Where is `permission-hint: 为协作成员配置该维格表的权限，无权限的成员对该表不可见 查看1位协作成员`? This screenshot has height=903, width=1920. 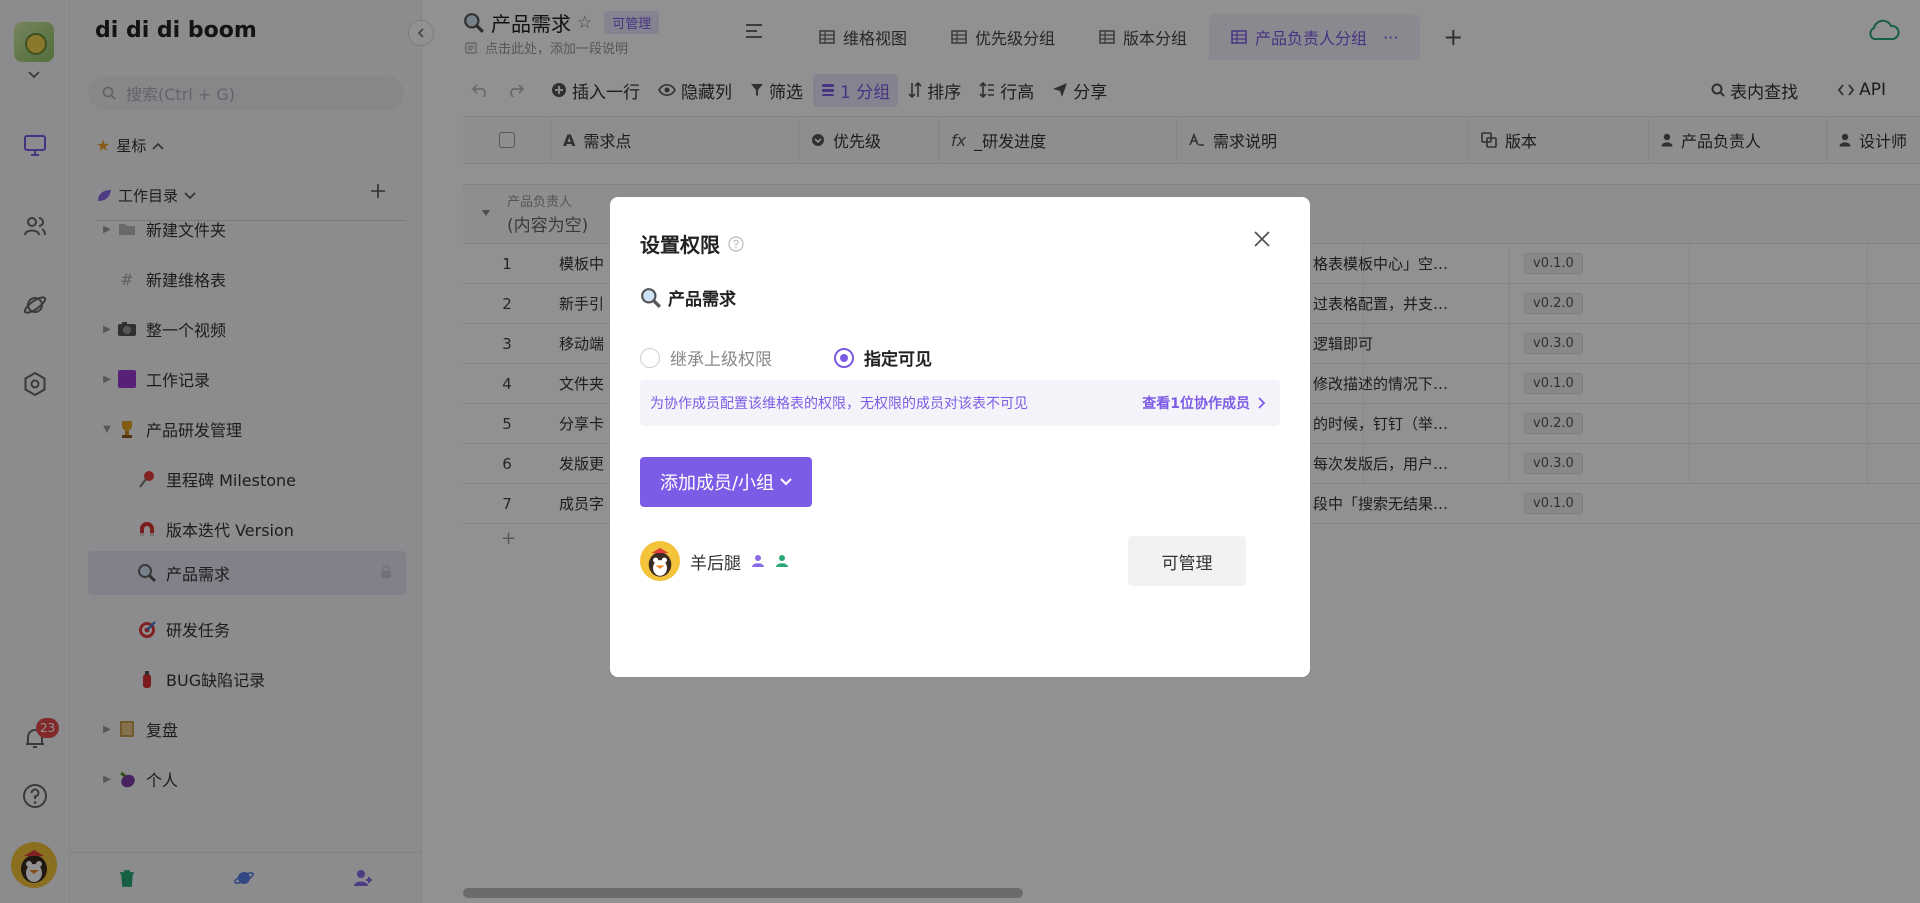
permission-hint: 为协作成员配置该维格表的权限，无权限的成员对该表不可见 查看1位协作成员 is located at coordinates (960, 403).